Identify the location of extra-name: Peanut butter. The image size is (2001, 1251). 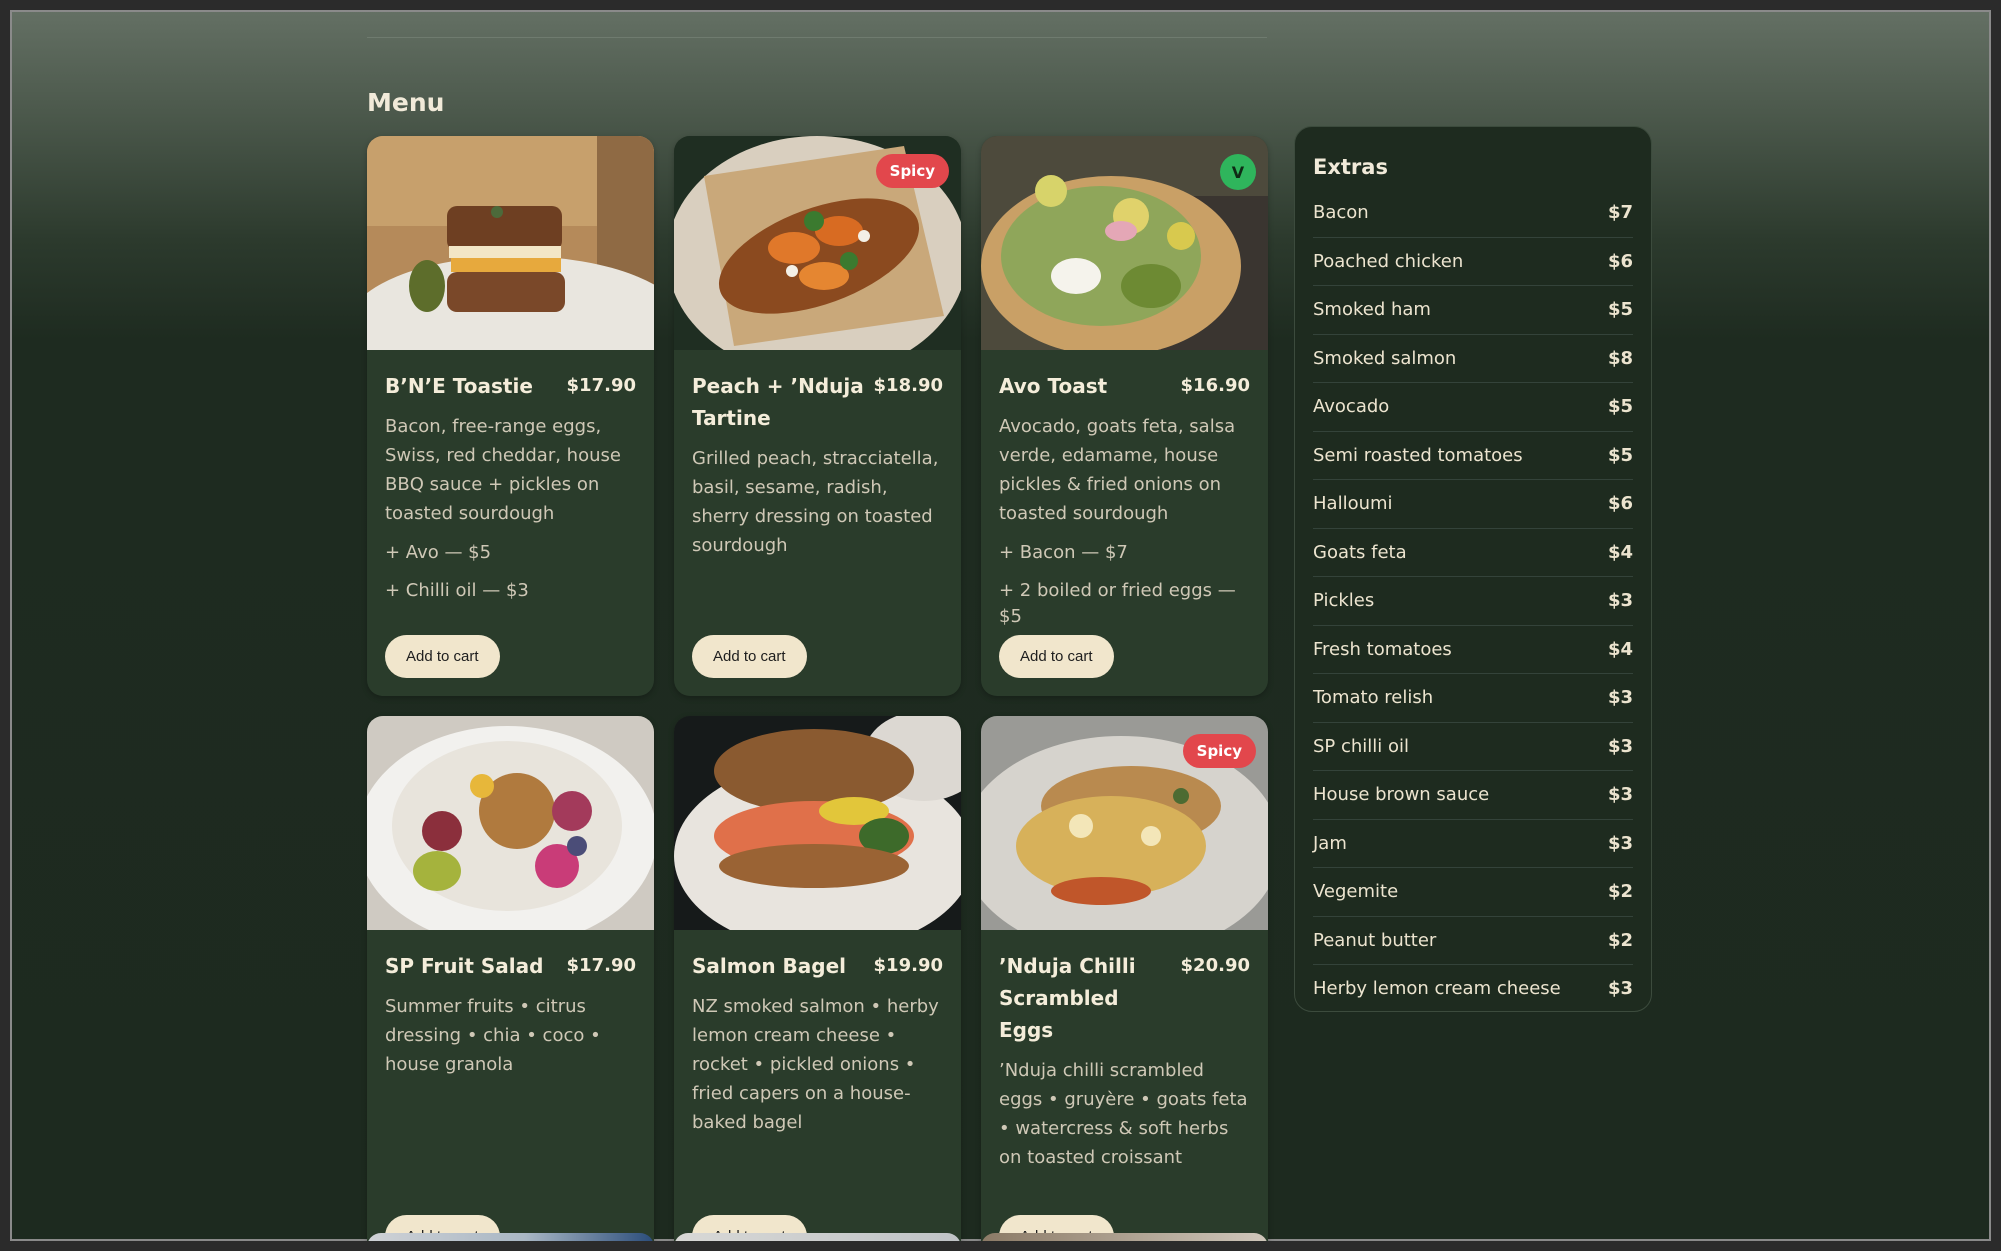
(1375, 940).